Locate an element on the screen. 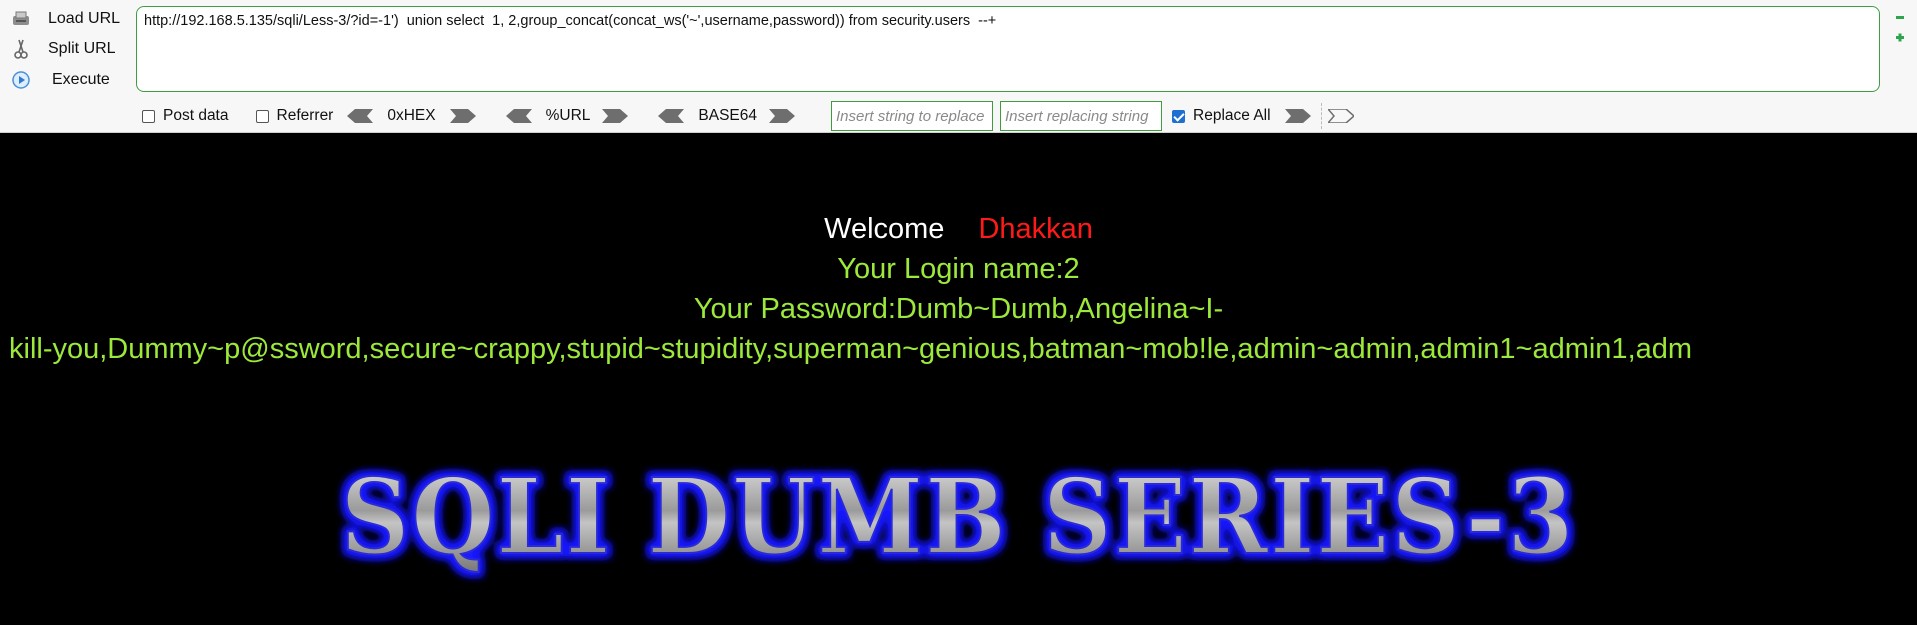 This screenshot has height=625, width=1917. password-line: Your Password:Dumb~Dumb,Angelina~I- is located at coordinates (958, 309).